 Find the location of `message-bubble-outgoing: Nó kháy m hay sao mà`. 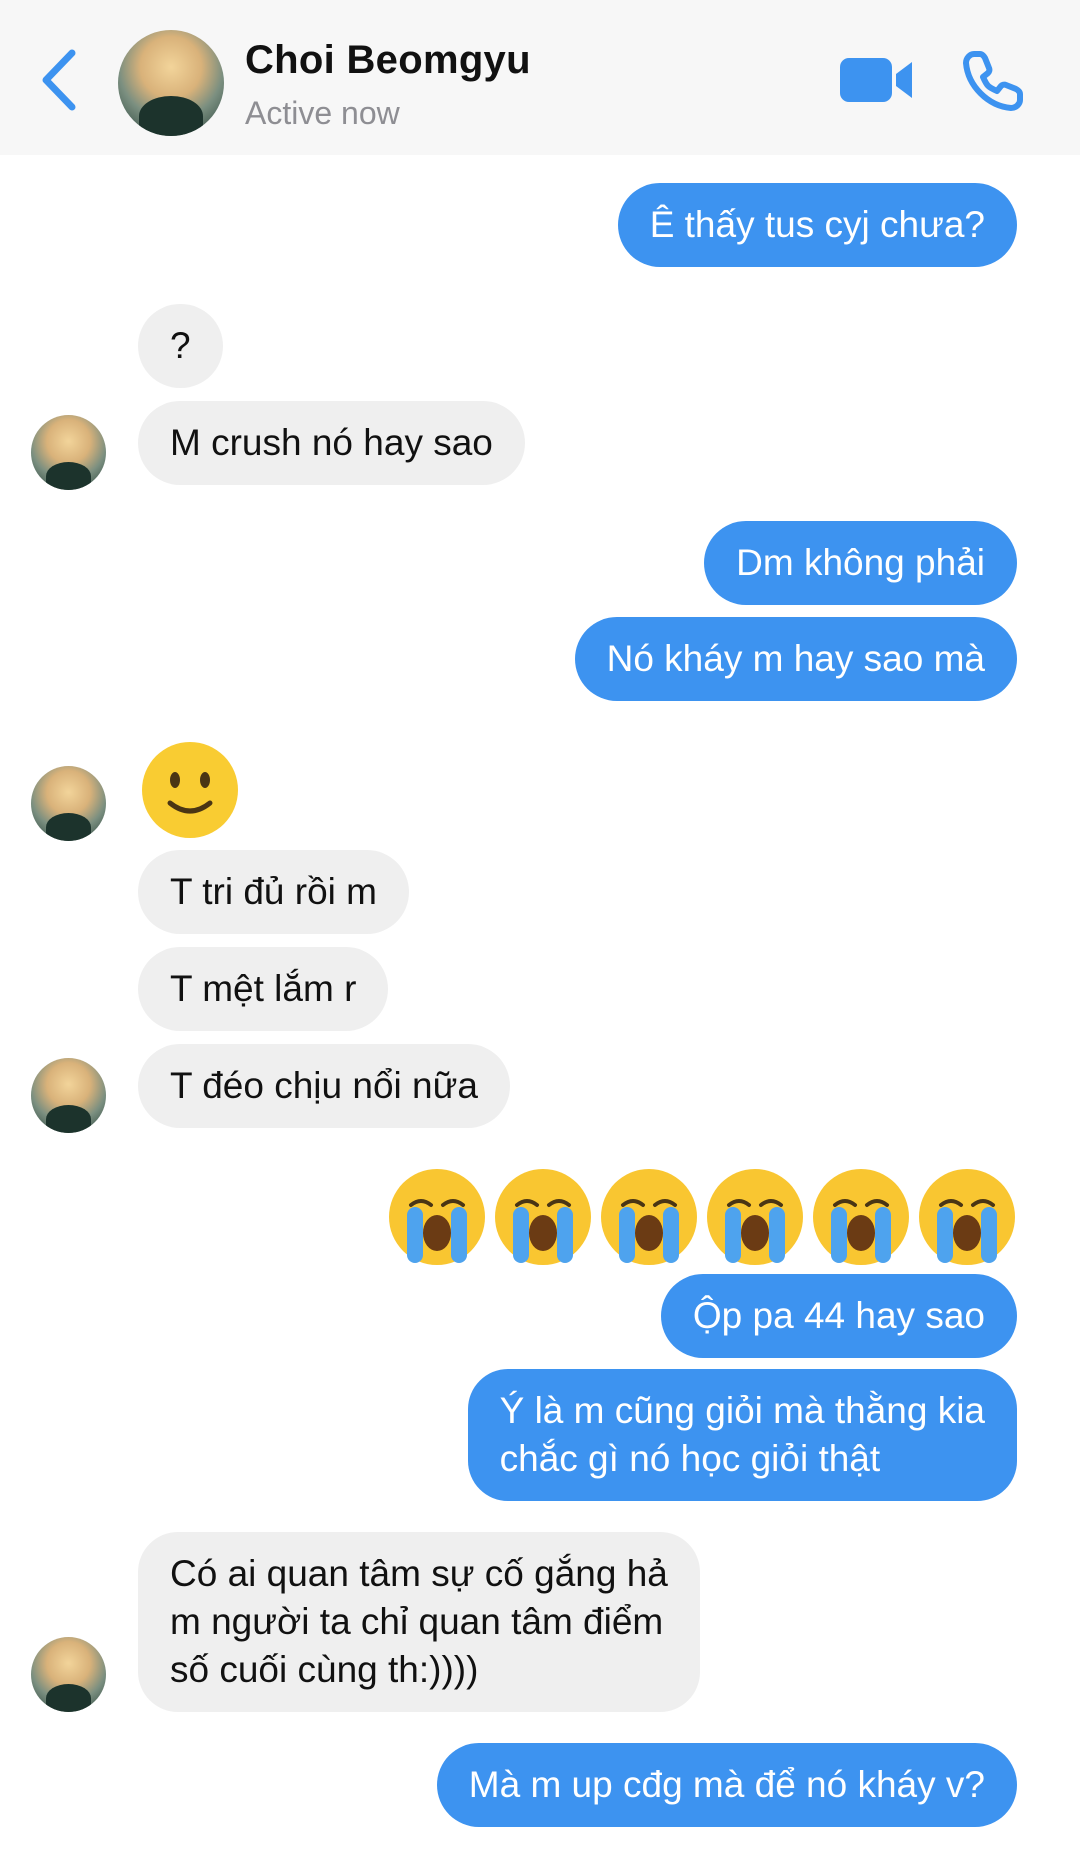

message-bubble-outgoing: Nó kháy m hay sao mà is located at coordinates (795, 659).